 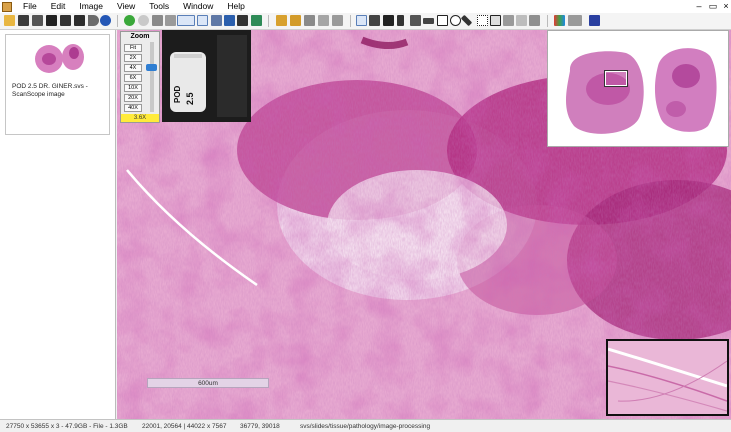 I want to click on table-icon, so click(x=495, y=20).